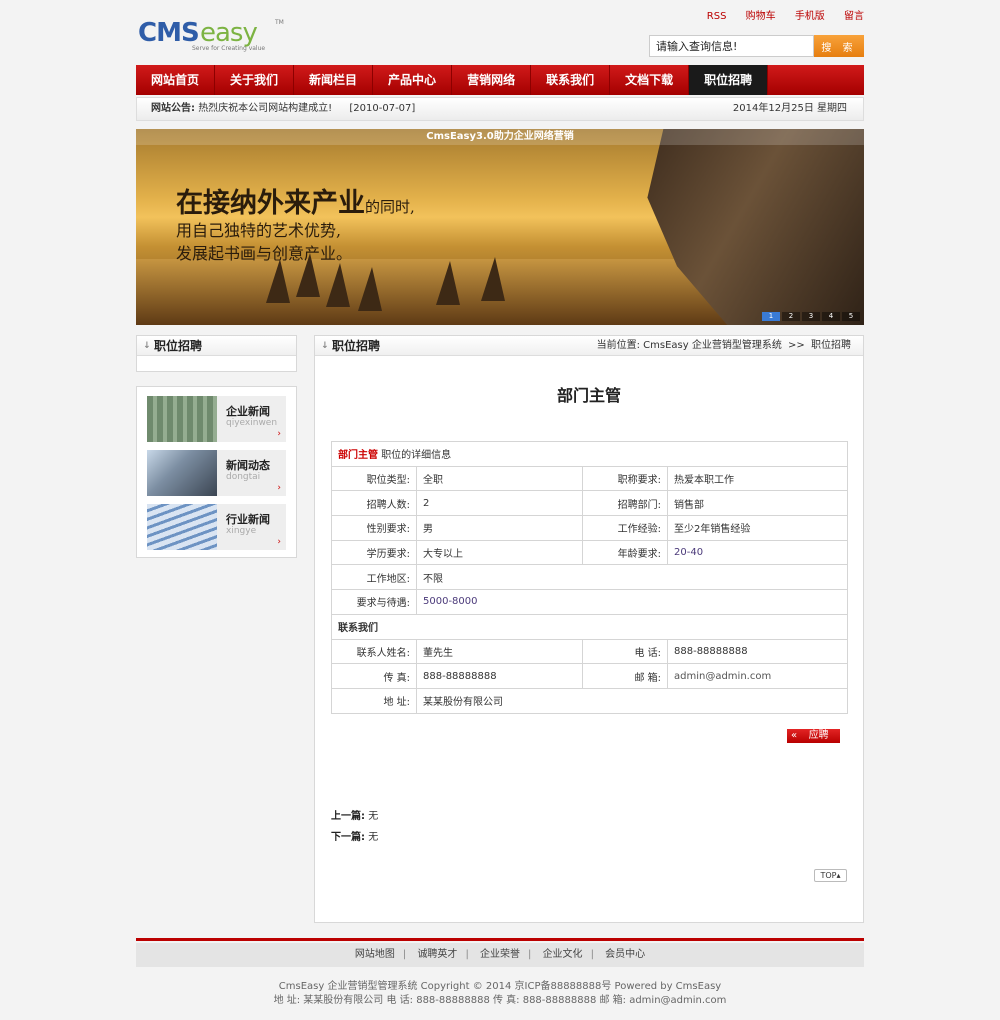 The height and width of the screenshot is (1020, 1000). I want to click on category-item: 行业新闻 xingye ›, so click(216, 527).